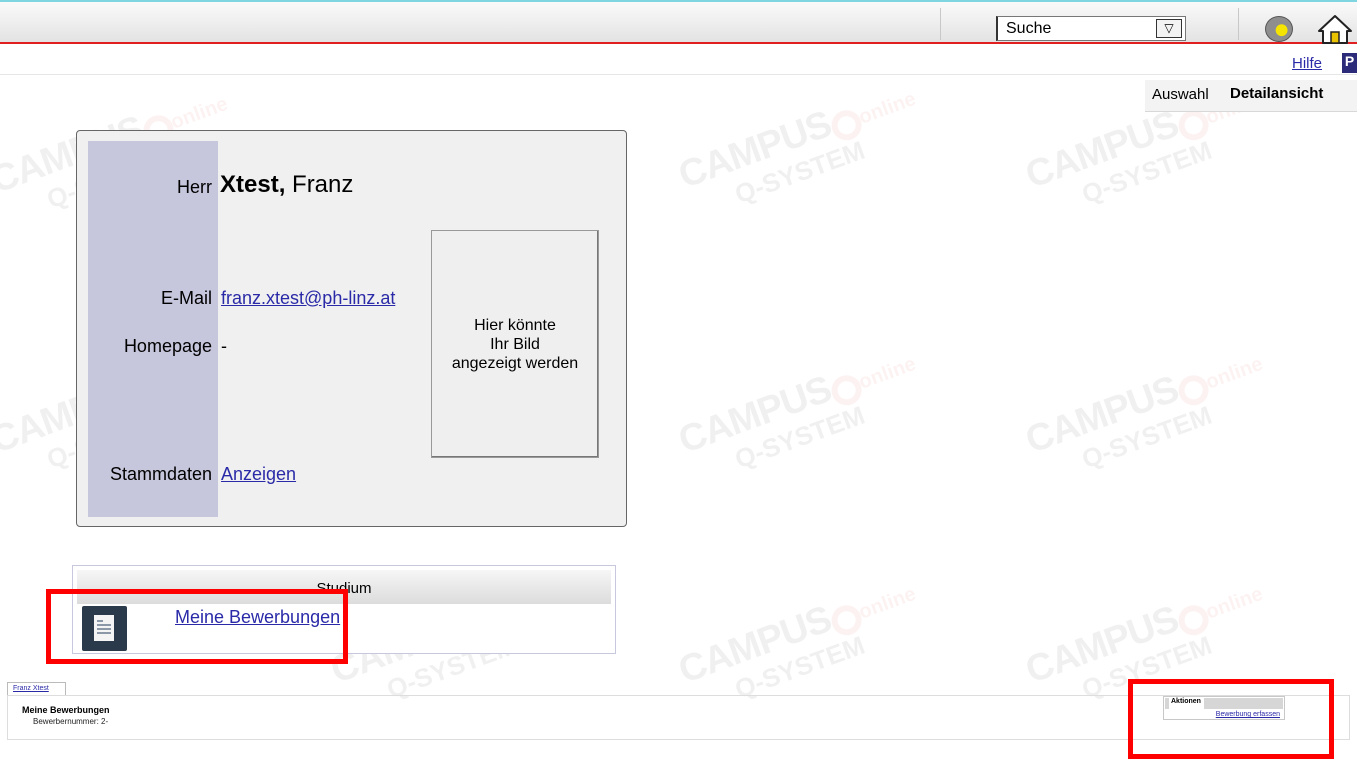 This screenshot has height=759, width=1357. What do you see at coordinates (258, 474) in the screenshot?
I see `master-data-link: Anzeigen` at bounding box center [258, 474].